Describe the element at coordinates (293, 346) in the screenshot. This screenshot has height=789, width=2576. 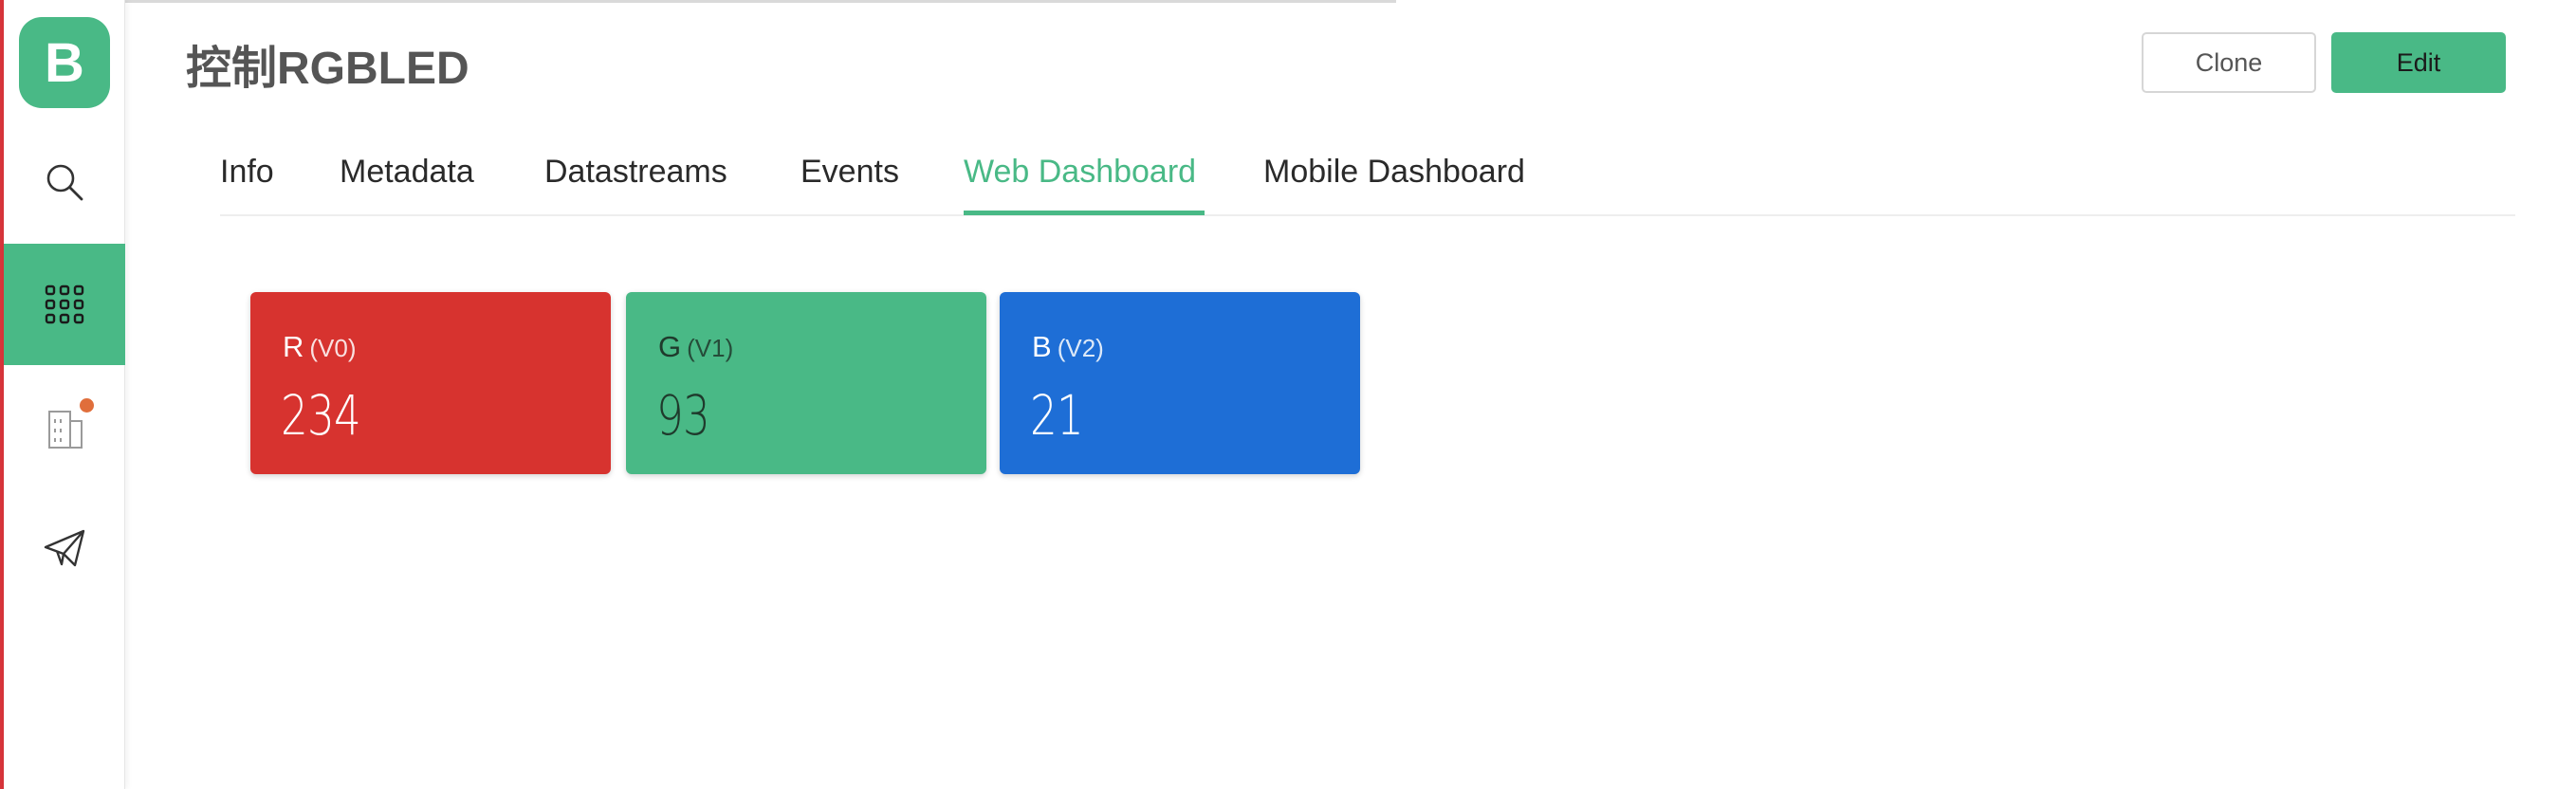
I see `widget-name: R` at that location.